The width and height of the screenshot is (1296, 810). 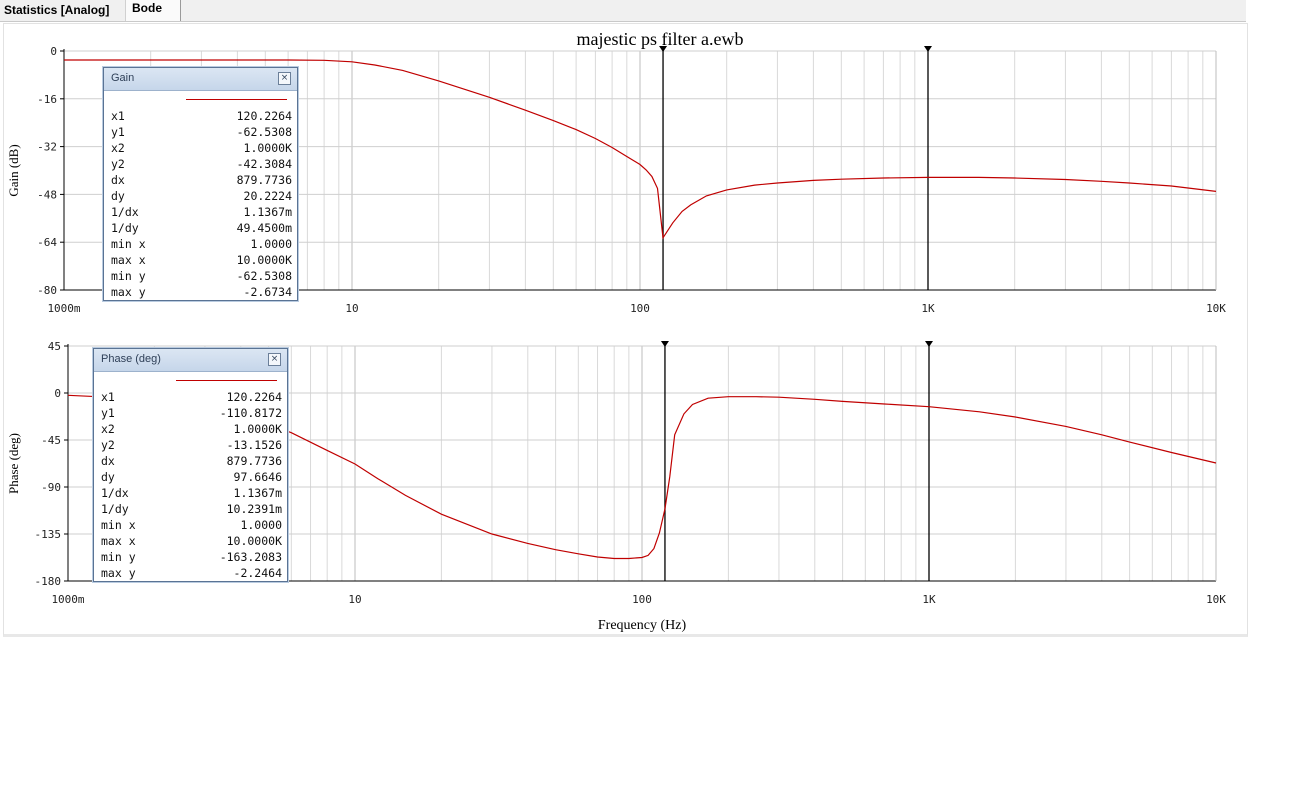 I want to click on y-tick-label: -16, so click(x=47, y=99).